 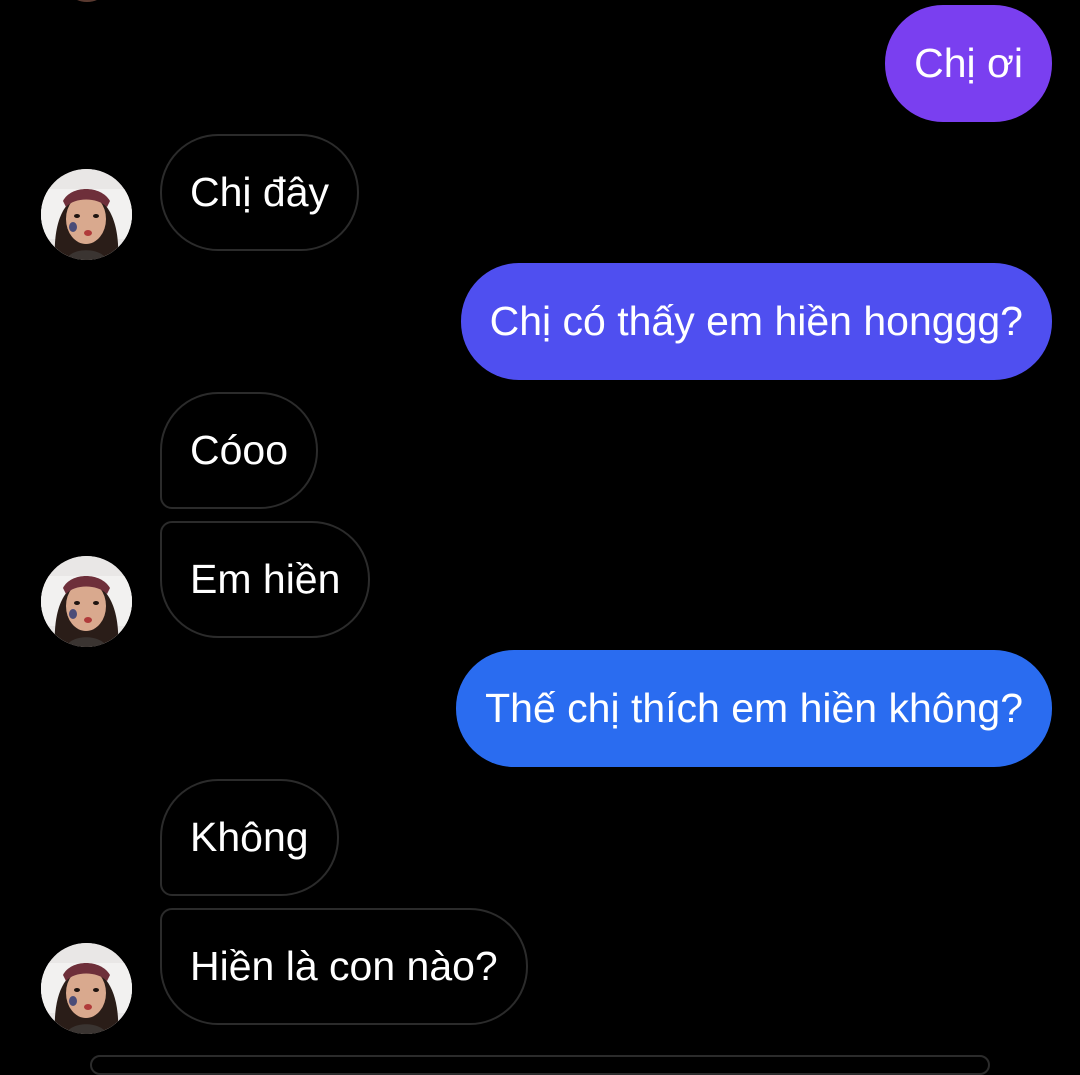 What do you see at coordinates (344, 966) in the screenshot?
I see `incoming-message: Hiền là con nào?` at bounding box center [344, 966].